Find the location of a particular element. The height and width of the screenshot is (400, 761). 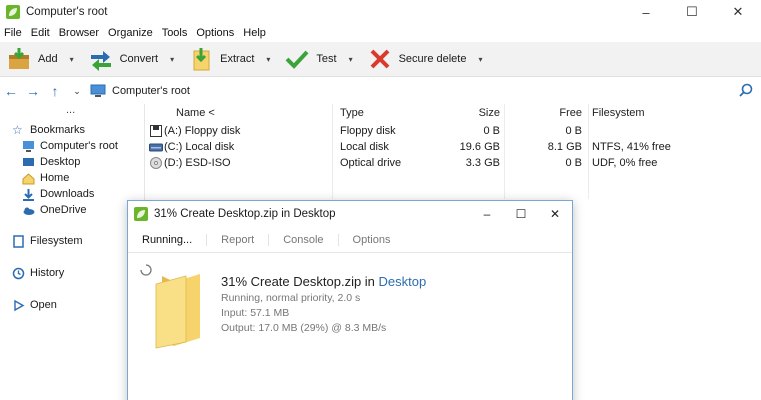

menu-browser: Browser is located at coordinates (79, 33).